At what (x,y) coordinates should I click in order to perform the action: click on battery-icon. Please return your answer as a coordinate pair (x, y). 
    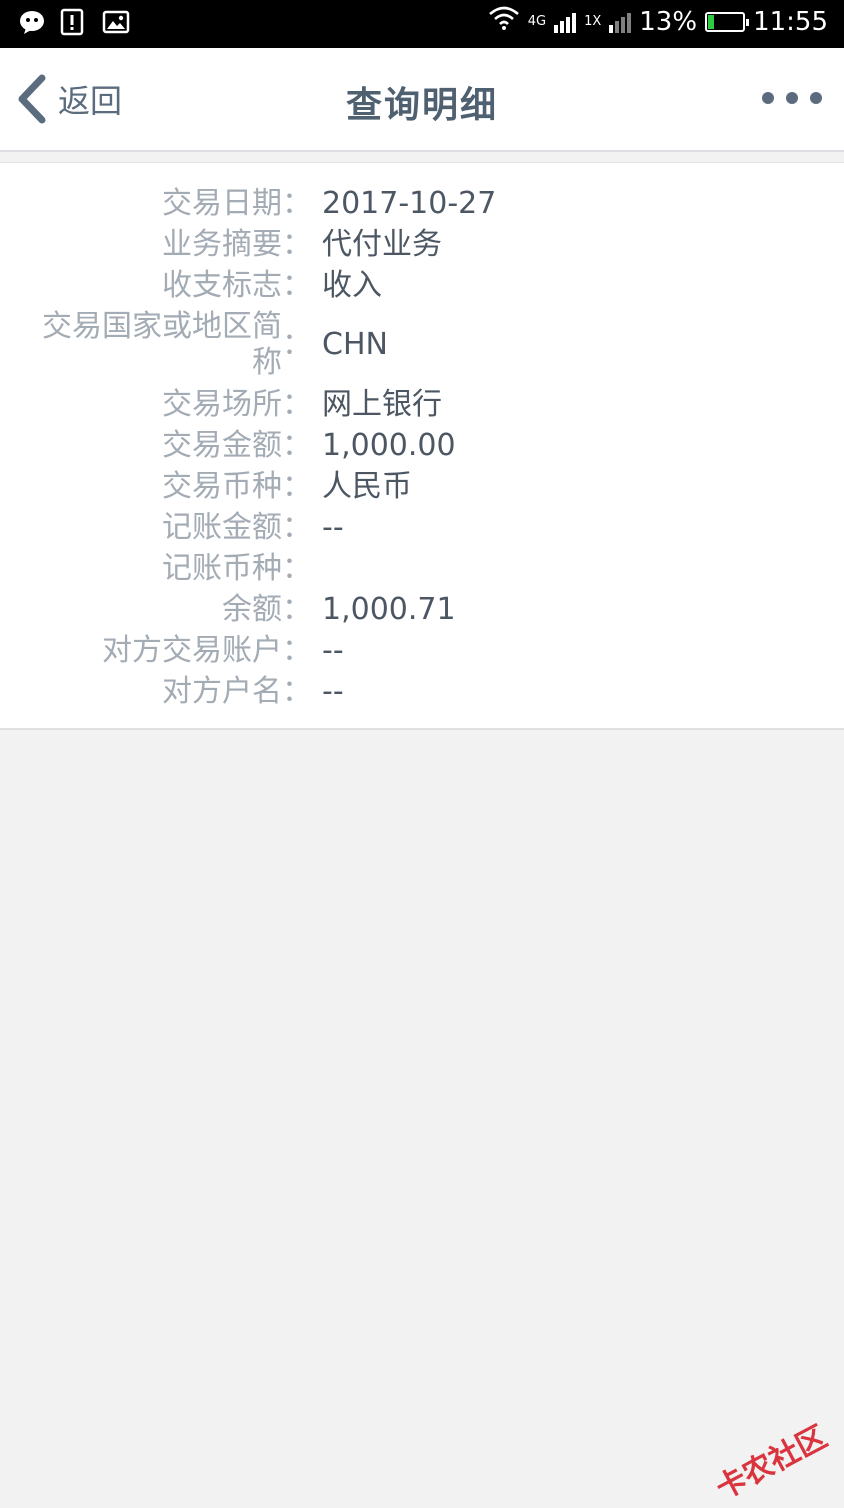
    Looking at the image, I should click on (727, 21).